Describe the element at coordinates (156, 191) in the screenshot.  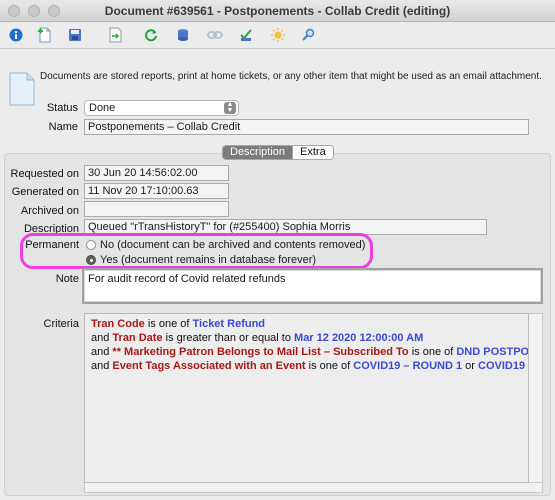
I see `generated-field: 11 Nov 20 17:10:00.63` at that location.